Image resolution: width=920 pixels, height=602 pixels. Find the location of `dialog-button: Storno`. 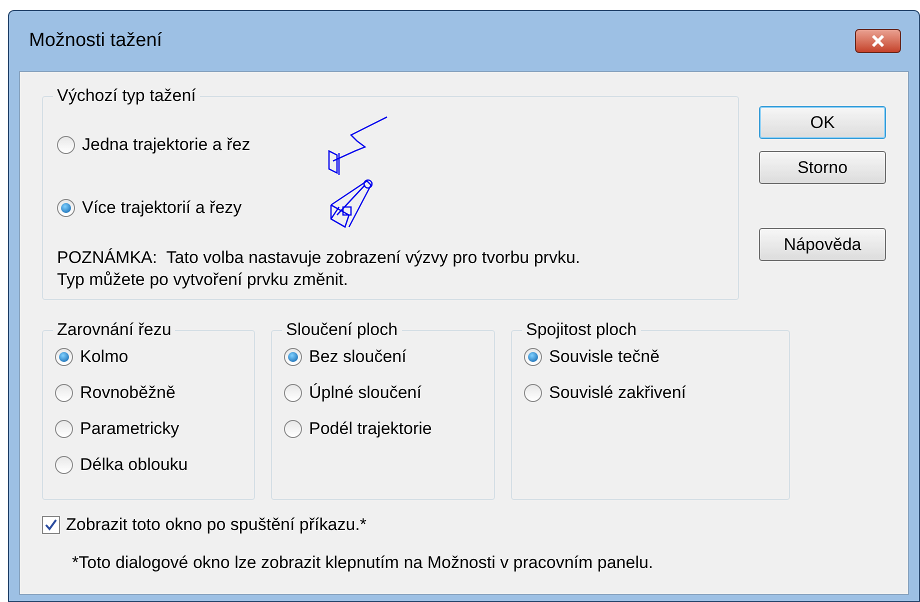

dialog-button: Storno is located at coordinates (822, 167).